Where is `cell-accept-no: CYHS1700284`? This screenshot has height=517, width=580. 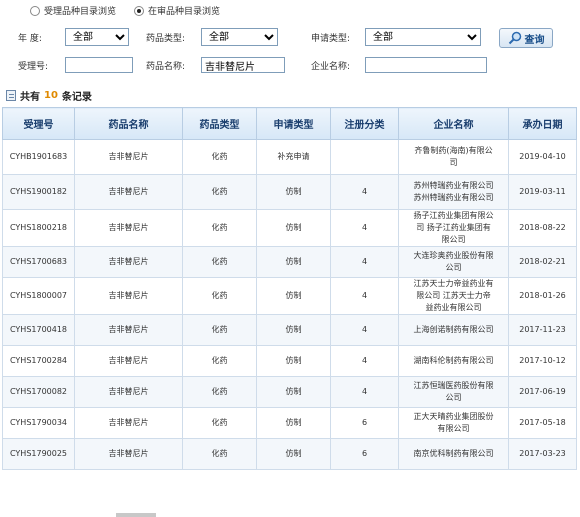 cell-accept-no: CYHS1700284 is located at coordinates (38, 361).